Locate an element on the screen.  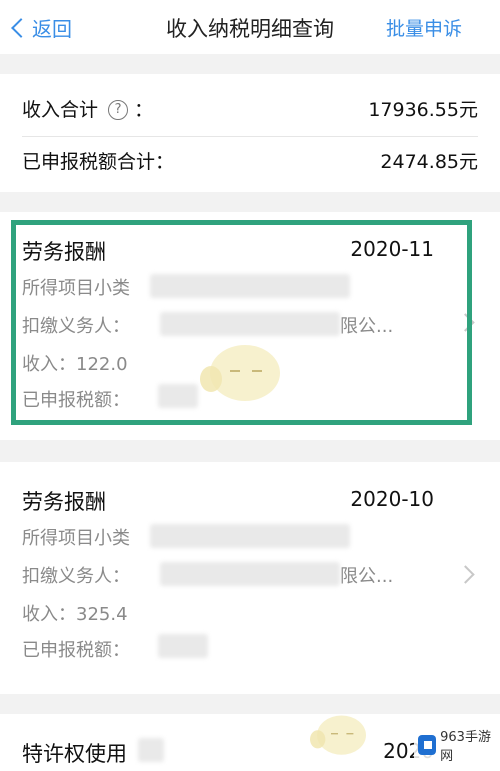
batch-appeal-button: 批量申诉 is located at coordinates (424, 27).